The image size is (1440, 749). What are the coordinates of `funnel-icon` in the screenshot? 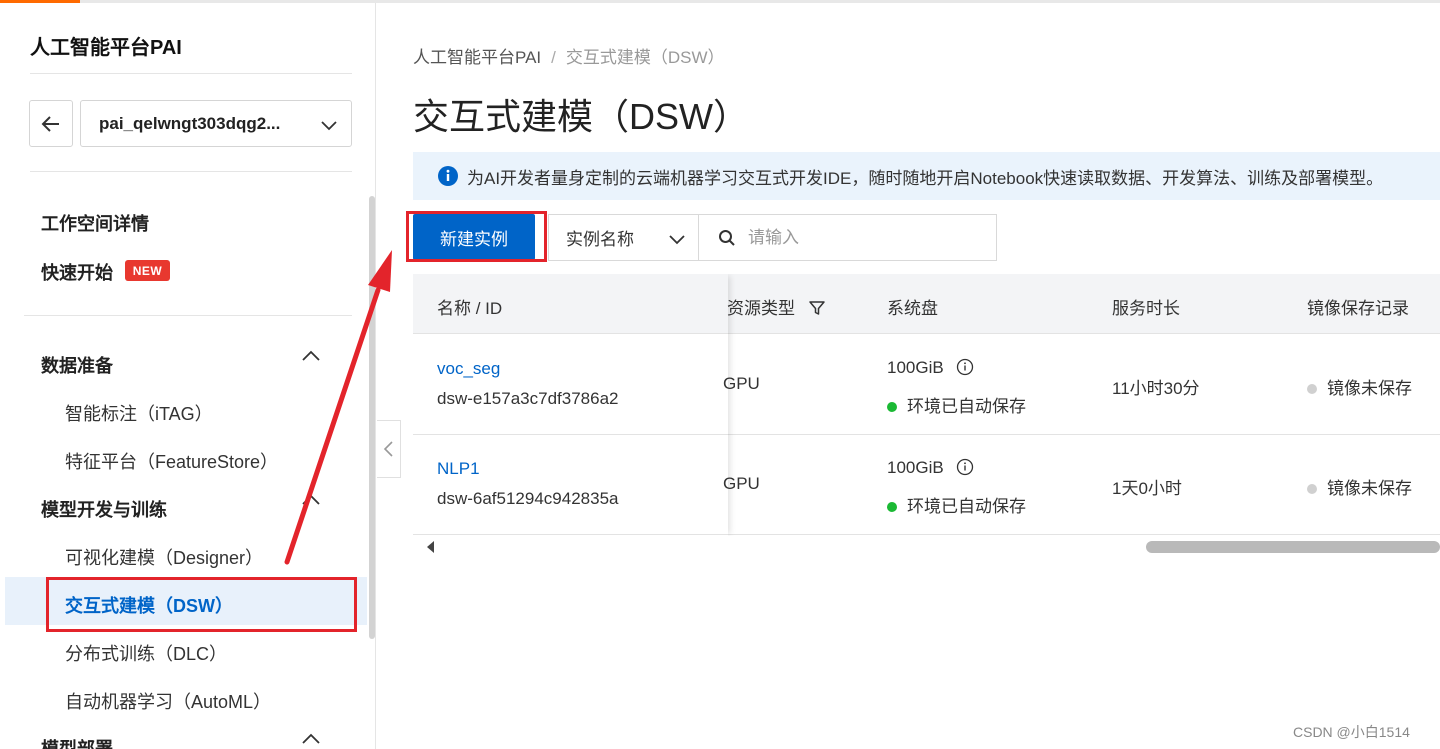 It's located at (817, 308).